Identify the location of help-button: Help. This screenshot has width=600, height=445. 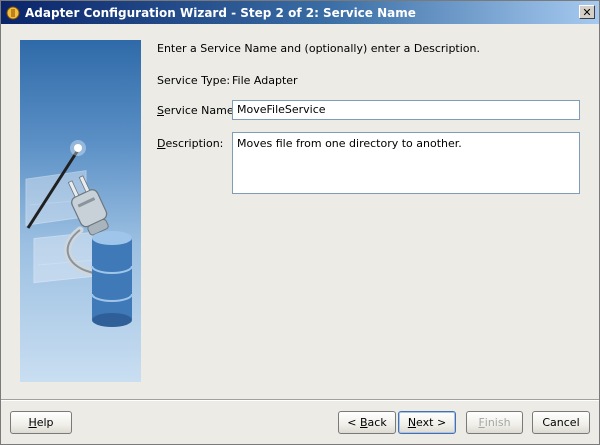
(41, 422).